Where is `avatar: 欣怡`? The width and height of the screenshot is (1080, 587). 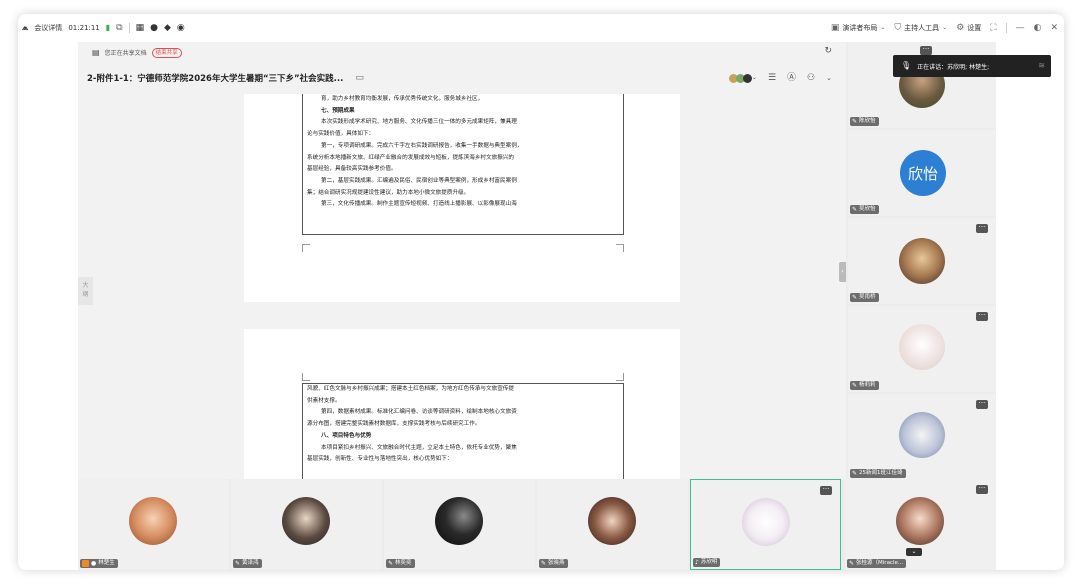
avatar: 欣怡 is located at coordinates (923, 173).